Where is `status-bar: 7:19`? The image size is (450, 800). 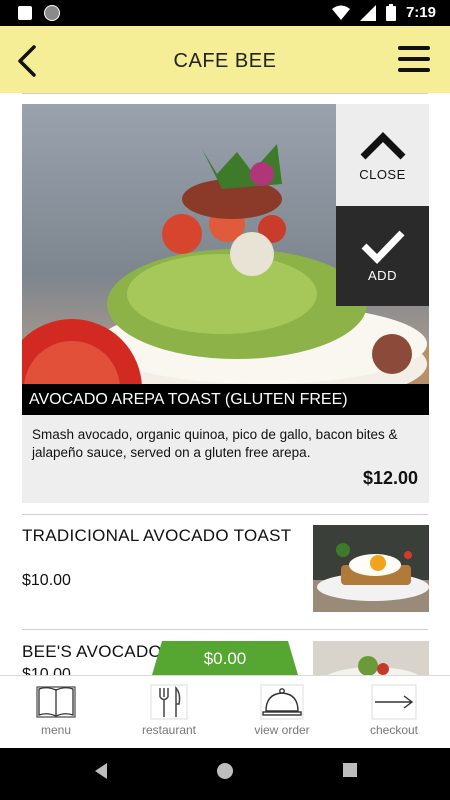 status-bar: 7:19 is located at coordinates (225, 13).